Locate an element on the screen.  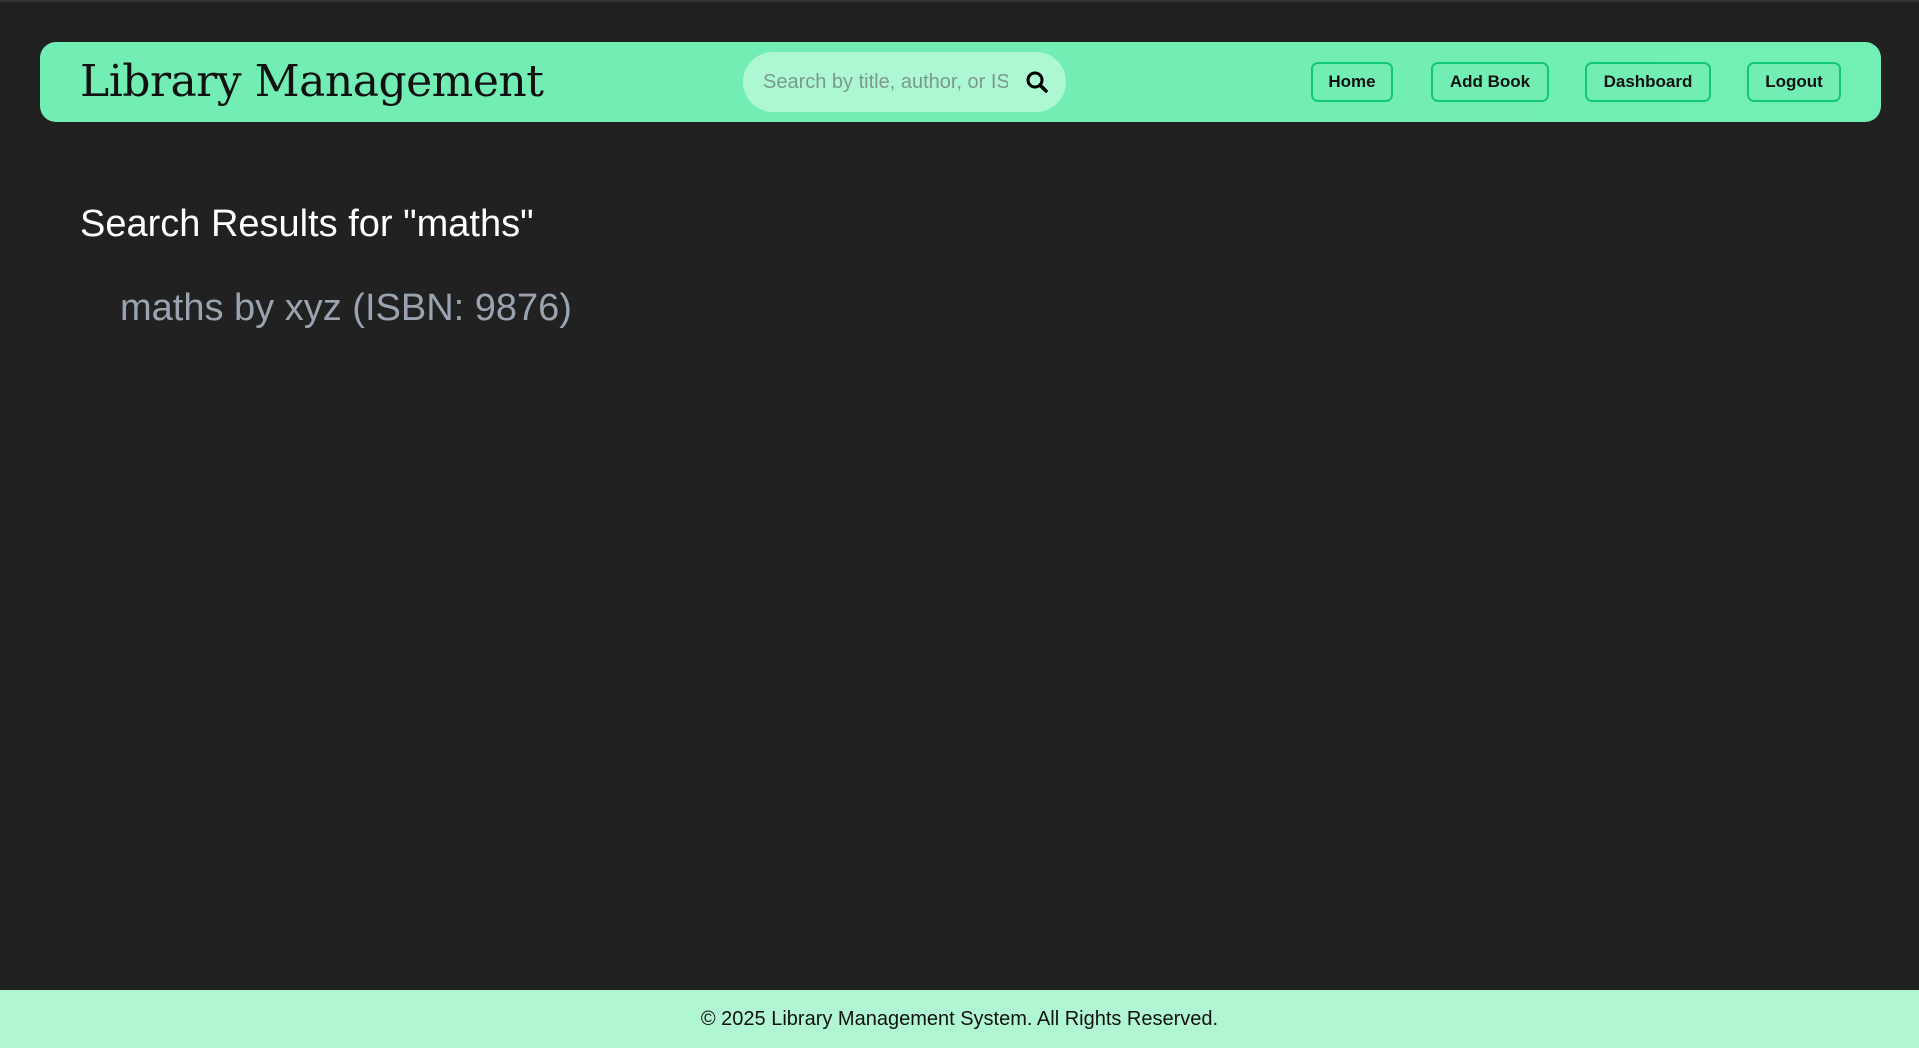
list-item: maths by xyz (ISBN: 9876) is located at coordinates (346, 308).